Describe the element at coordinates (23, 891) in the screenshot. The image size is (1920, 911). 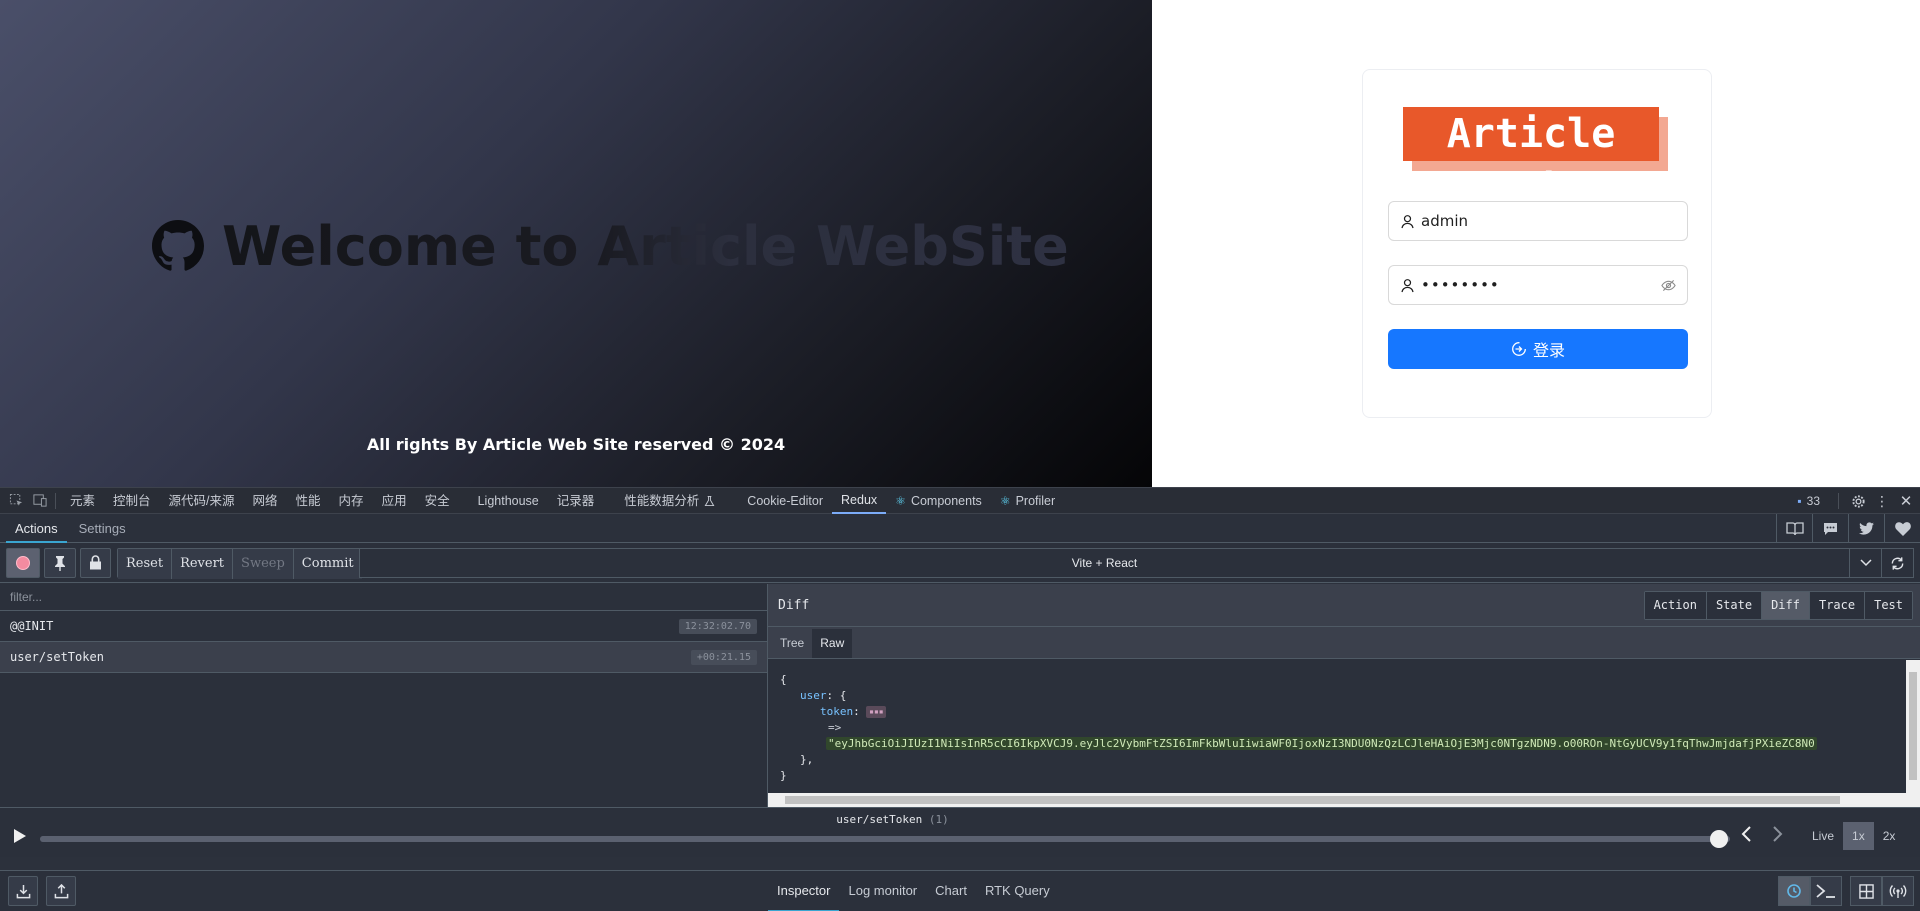
I see `import-button` at that location.